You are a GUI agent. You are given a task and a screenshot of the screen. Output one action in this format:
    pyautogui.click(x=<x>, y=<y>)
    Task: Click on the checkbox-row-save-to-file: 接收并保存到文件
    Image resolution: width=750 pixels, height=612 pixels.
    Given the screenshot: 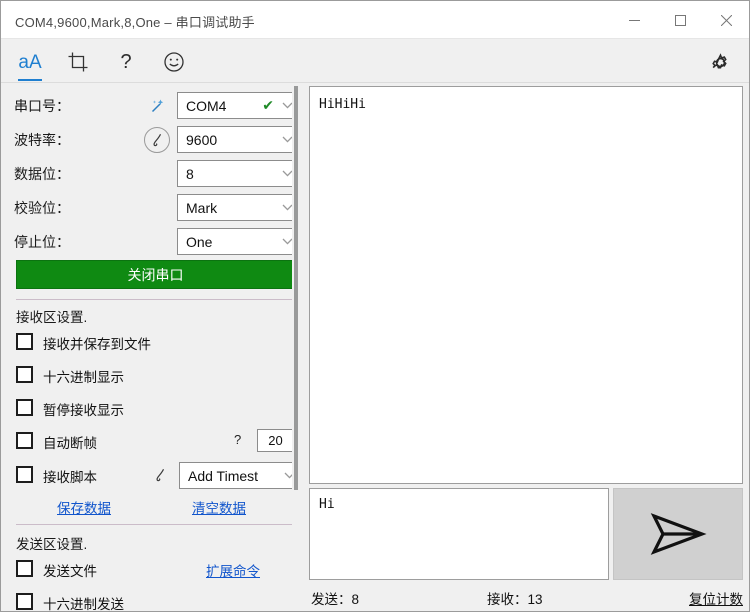 What is the action you would take?
    pyautogui.click(x=155, y=343)
    